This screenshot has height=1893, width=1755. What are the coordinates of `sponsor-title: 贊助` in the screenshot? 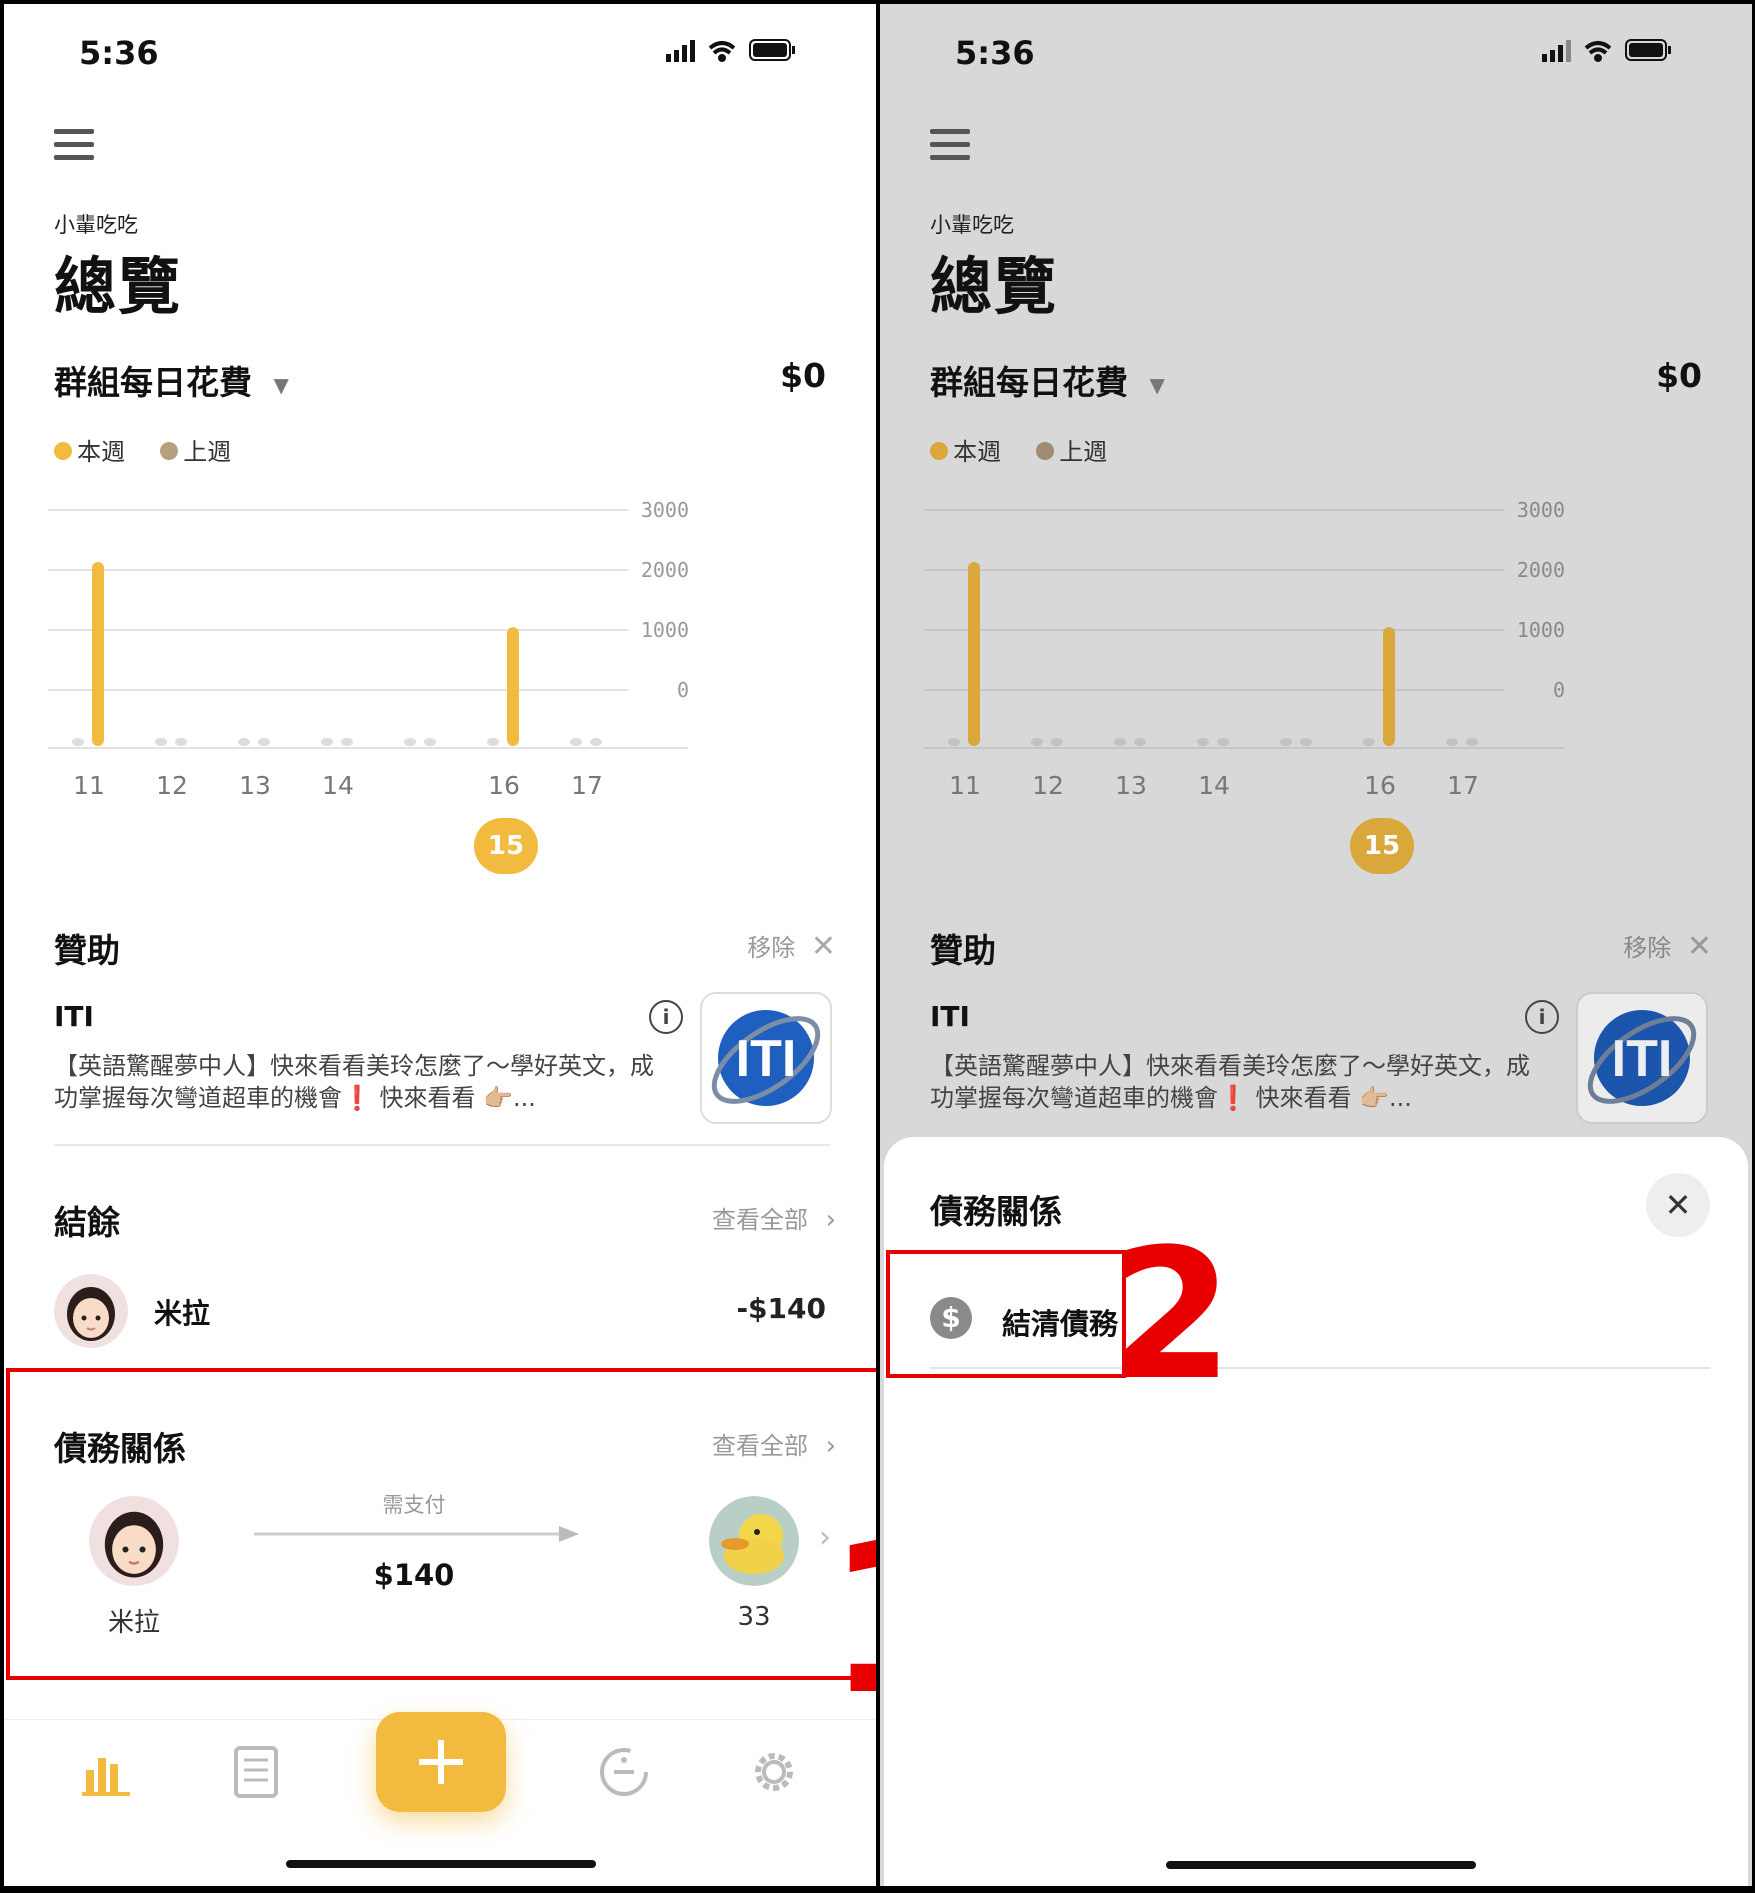 It's located at (963, 950).